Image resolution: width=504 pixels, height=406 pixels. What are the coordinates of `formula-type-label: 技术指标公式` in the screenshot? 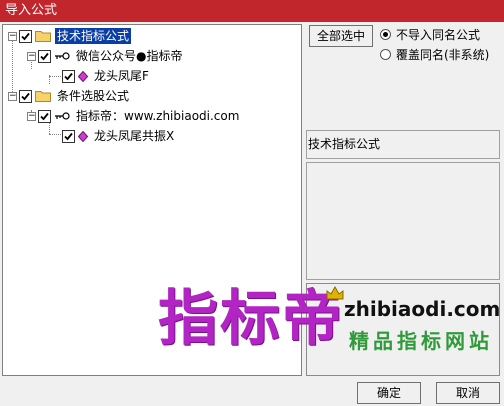 It's located at (344, 144).